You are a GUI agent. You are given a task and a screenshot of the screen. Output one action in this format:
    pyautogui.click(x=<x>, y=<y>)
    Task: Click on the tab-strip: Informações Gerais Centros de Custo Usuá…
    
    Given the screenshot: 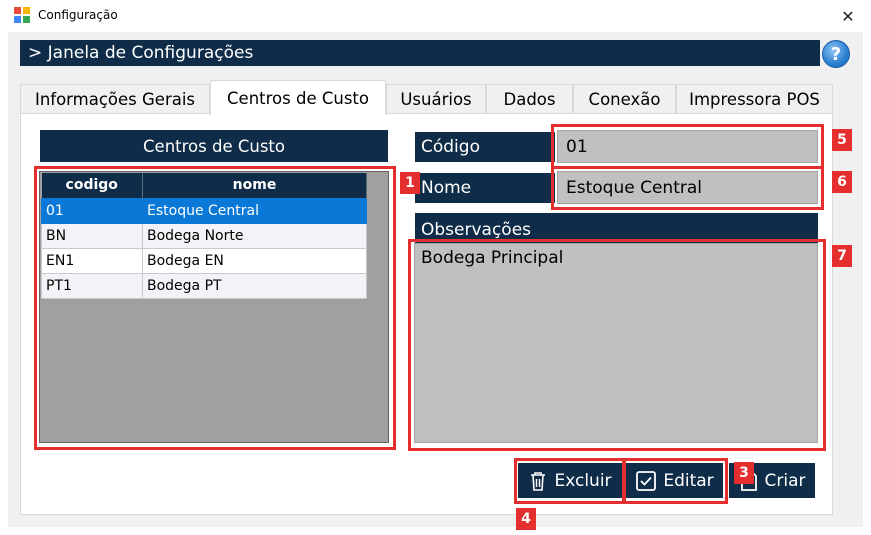 What is the action you would take?
    pyautogui.click(x=427, y=97)
    